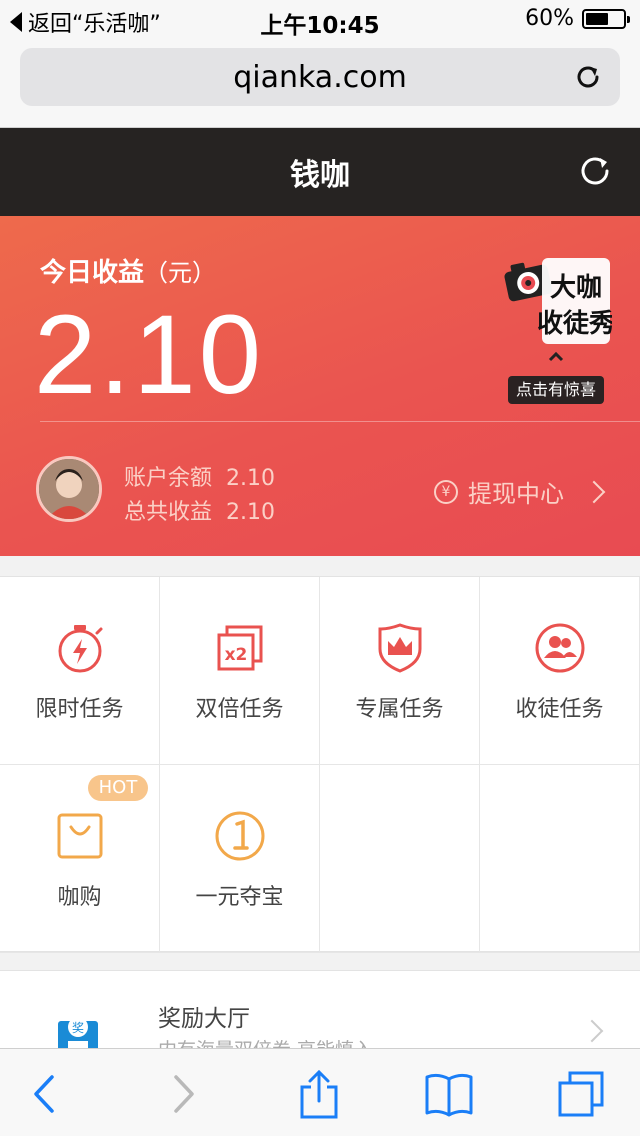  I want to click on battery-indicator: 60%, so click(577, 18).